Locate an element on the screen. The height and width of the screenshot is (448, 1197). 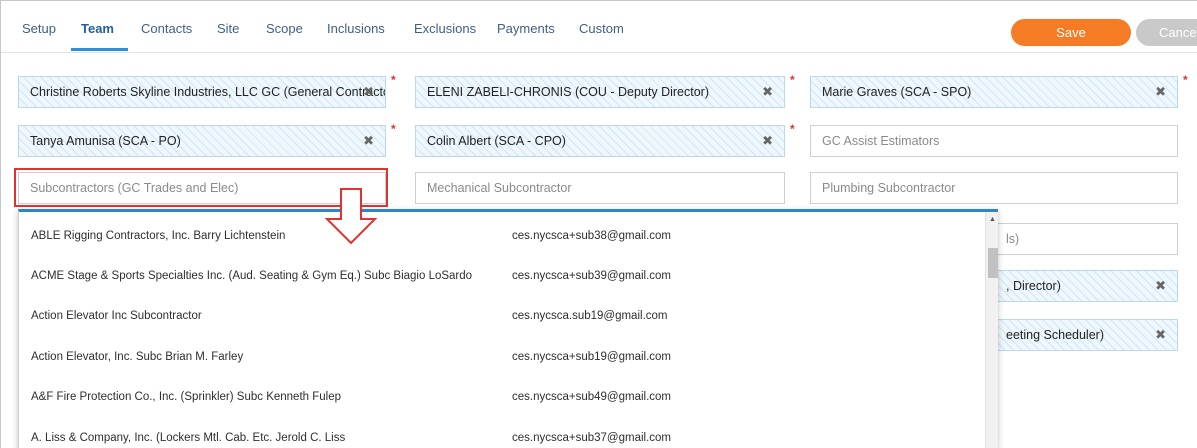
team-field-po: Tanya Amunisa (SCA - PO) ✖ is located at coordinates (202, 141).